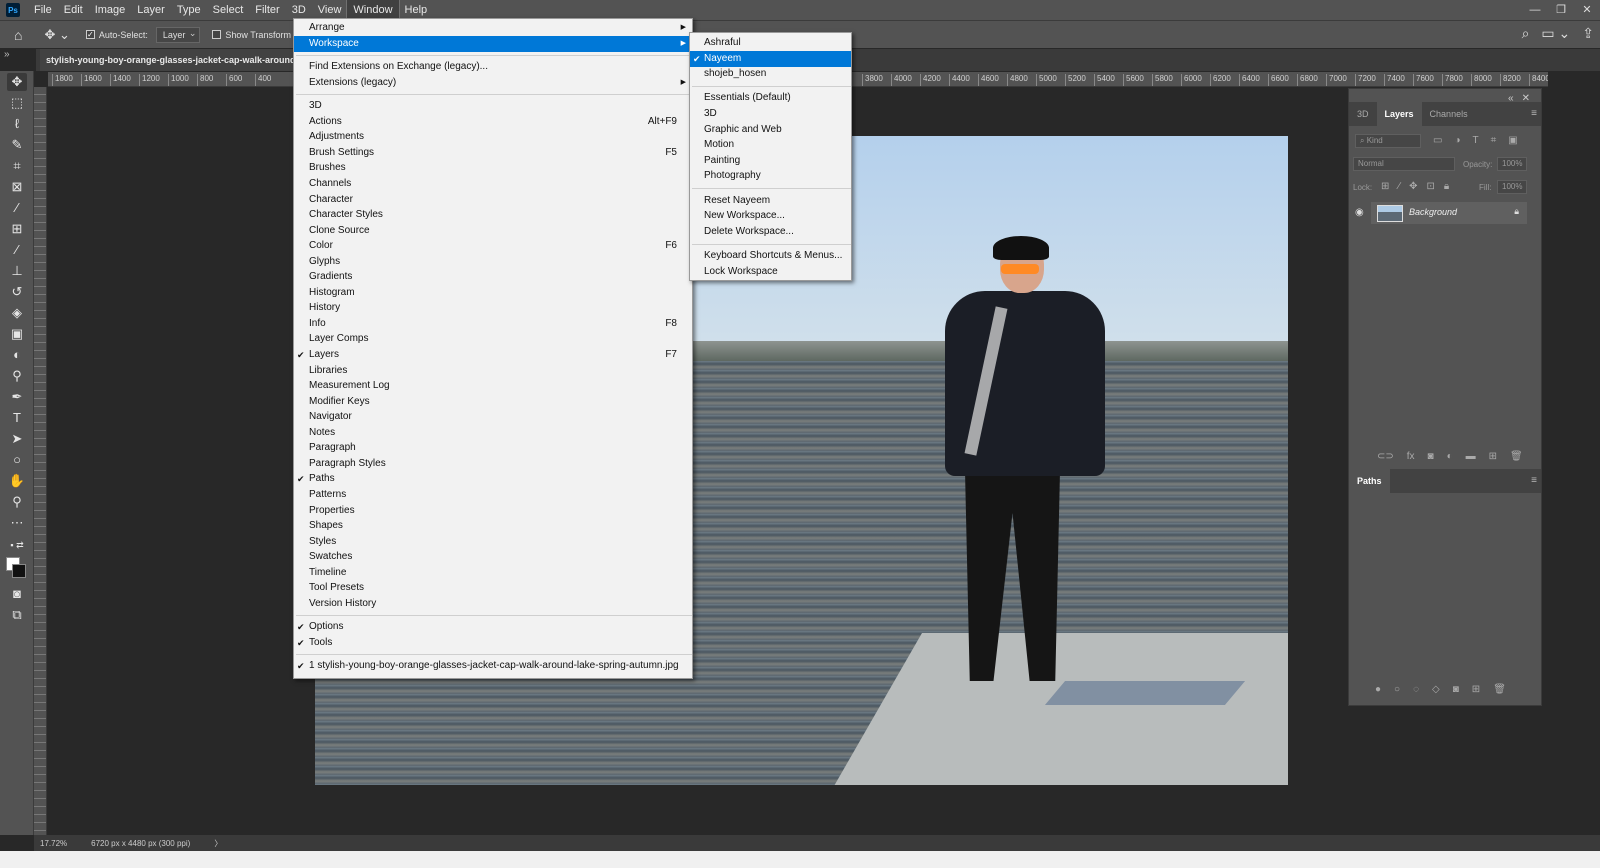  I want to click on auto-select-checkbox: ✓ Auto-Select:, so click(116, 35).